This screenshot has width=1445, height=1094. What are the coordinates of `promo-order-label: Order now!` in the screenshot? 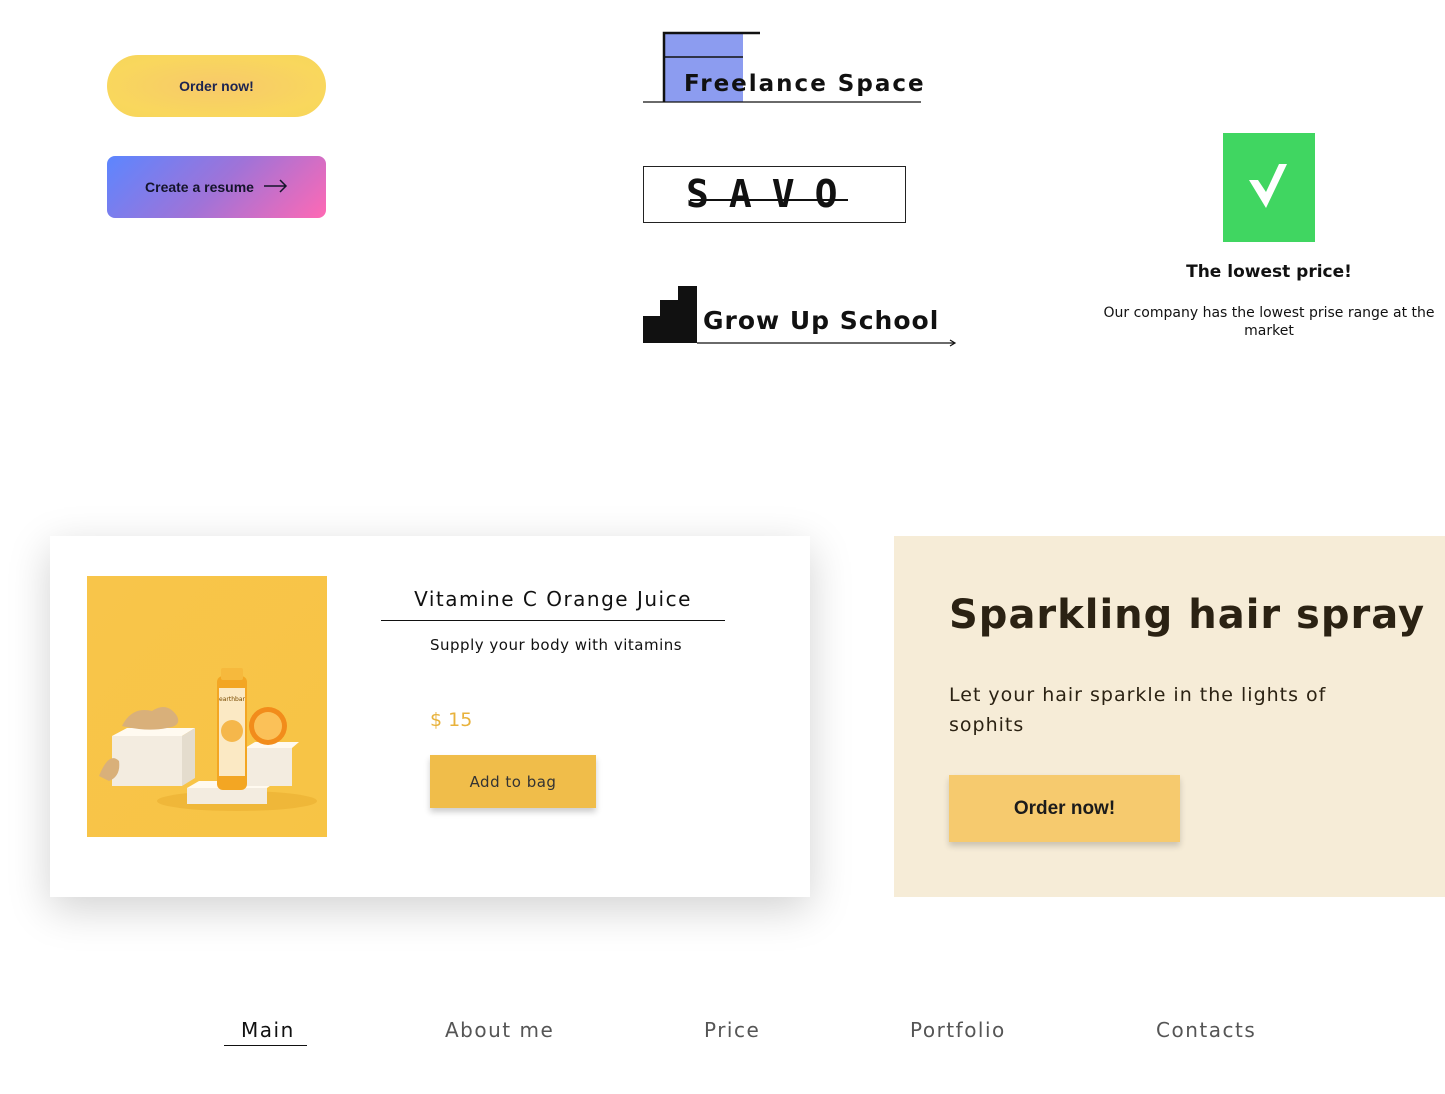 It's located at (1064, 808).